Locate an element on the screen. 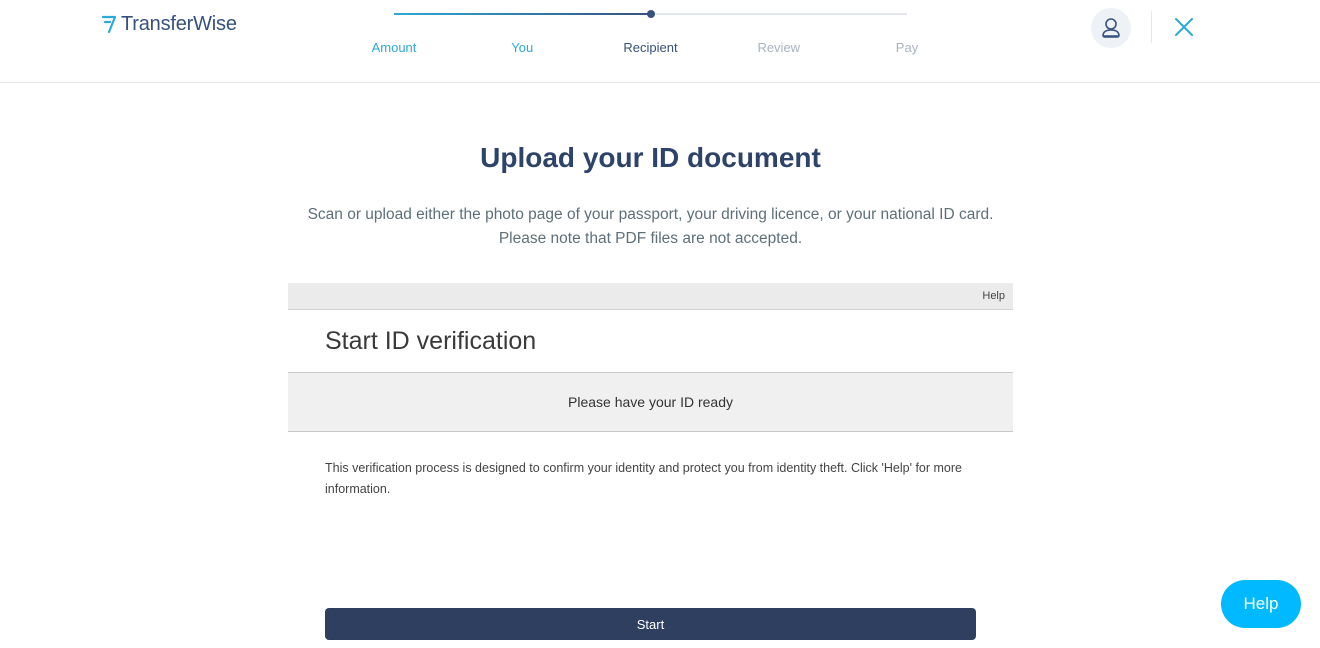 Image resolution: width=1320 pixels, height=648 pixels. stepper-track-fill is located at coordinates (522, 14).